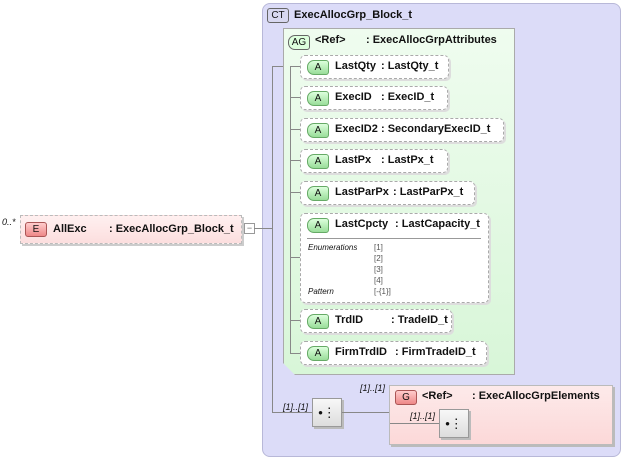  I want to click on enumerations-label: Enumerations, so click(333, 247).